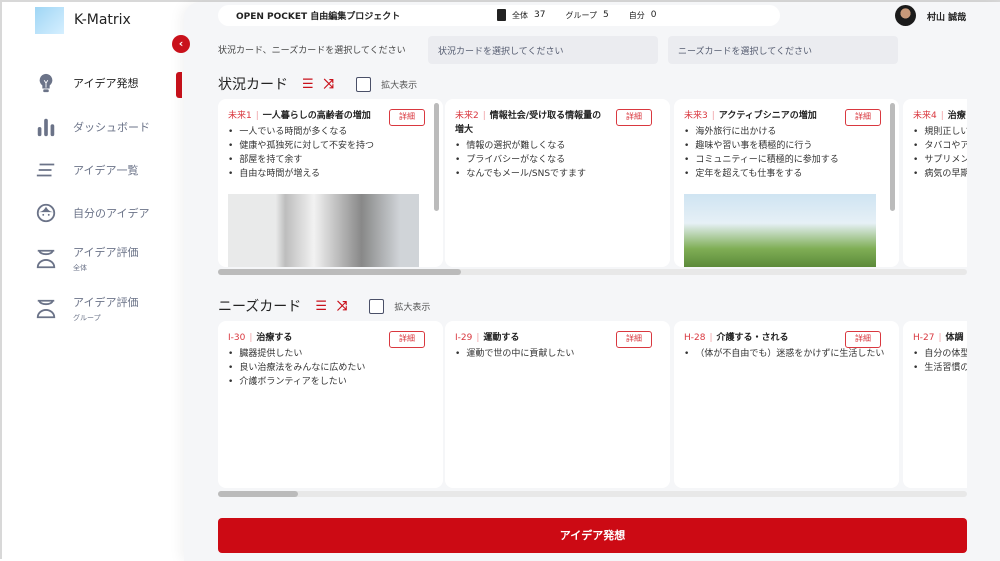 The image size is (1000, 561). I want to click on card-item: サプリメン, so click(940, 160).